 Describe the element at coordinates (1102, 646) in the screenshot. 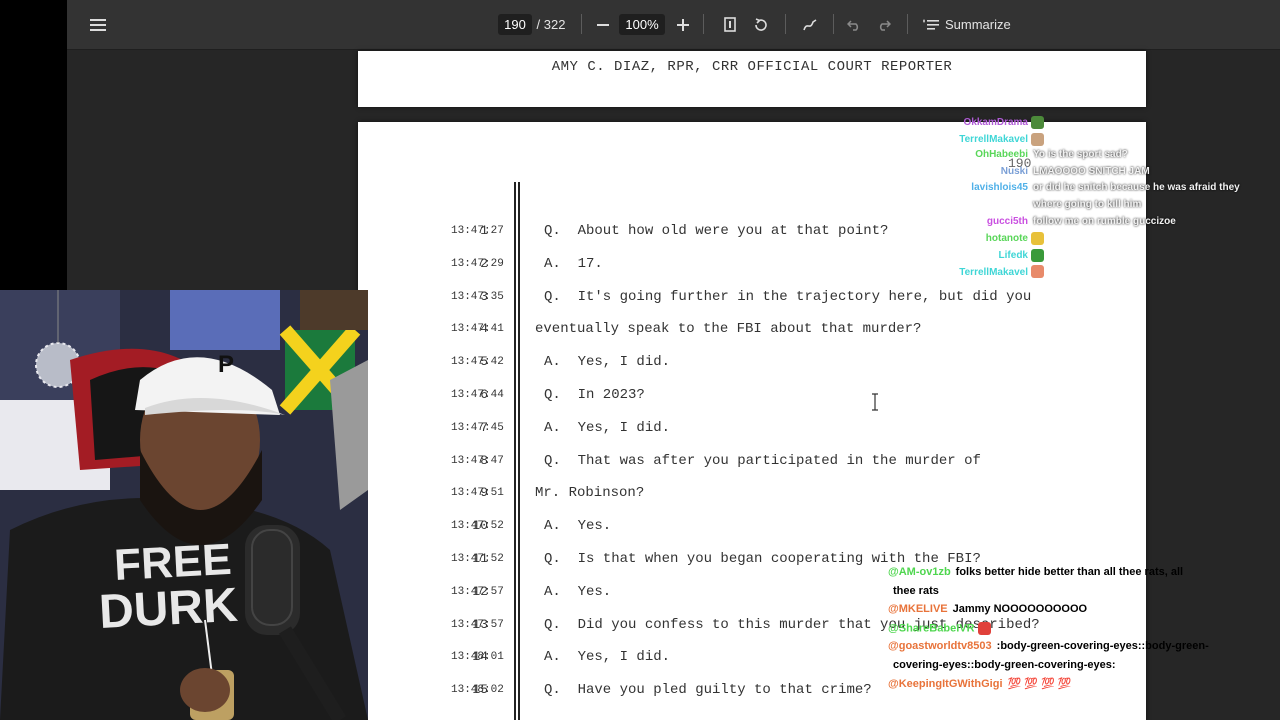

I see `chat-text: :body-green-covering-eyes::body-green-` at that location.